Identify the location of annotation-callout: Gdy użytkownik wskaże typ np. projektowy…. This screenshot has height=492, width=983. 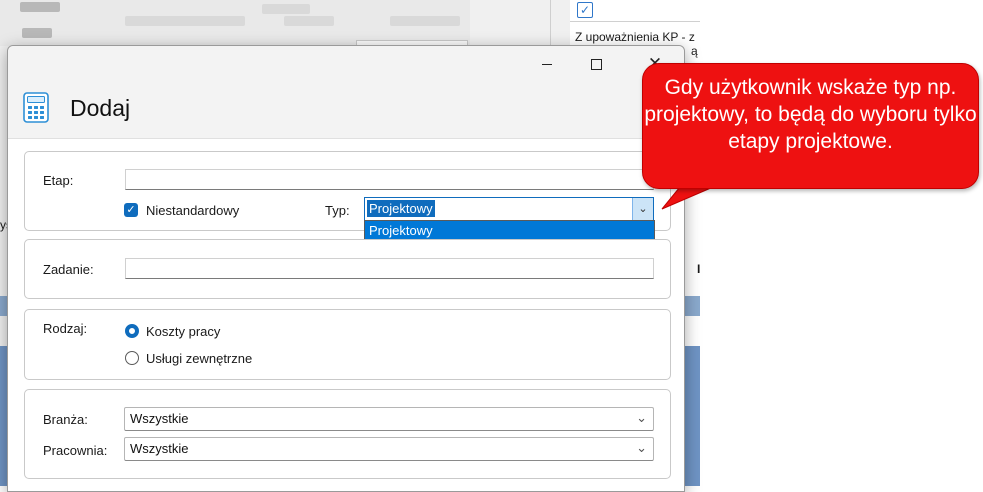
(810, 126).